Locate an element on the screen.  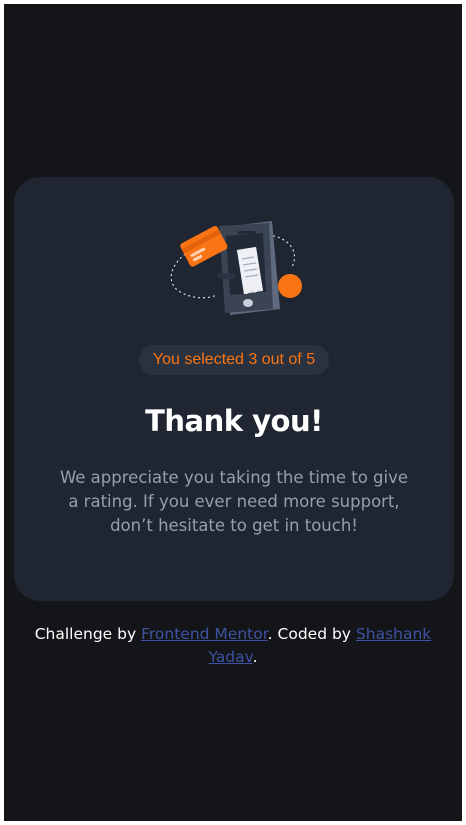
attribution-prefix: Challenge by is located at coordinates (88, 634).